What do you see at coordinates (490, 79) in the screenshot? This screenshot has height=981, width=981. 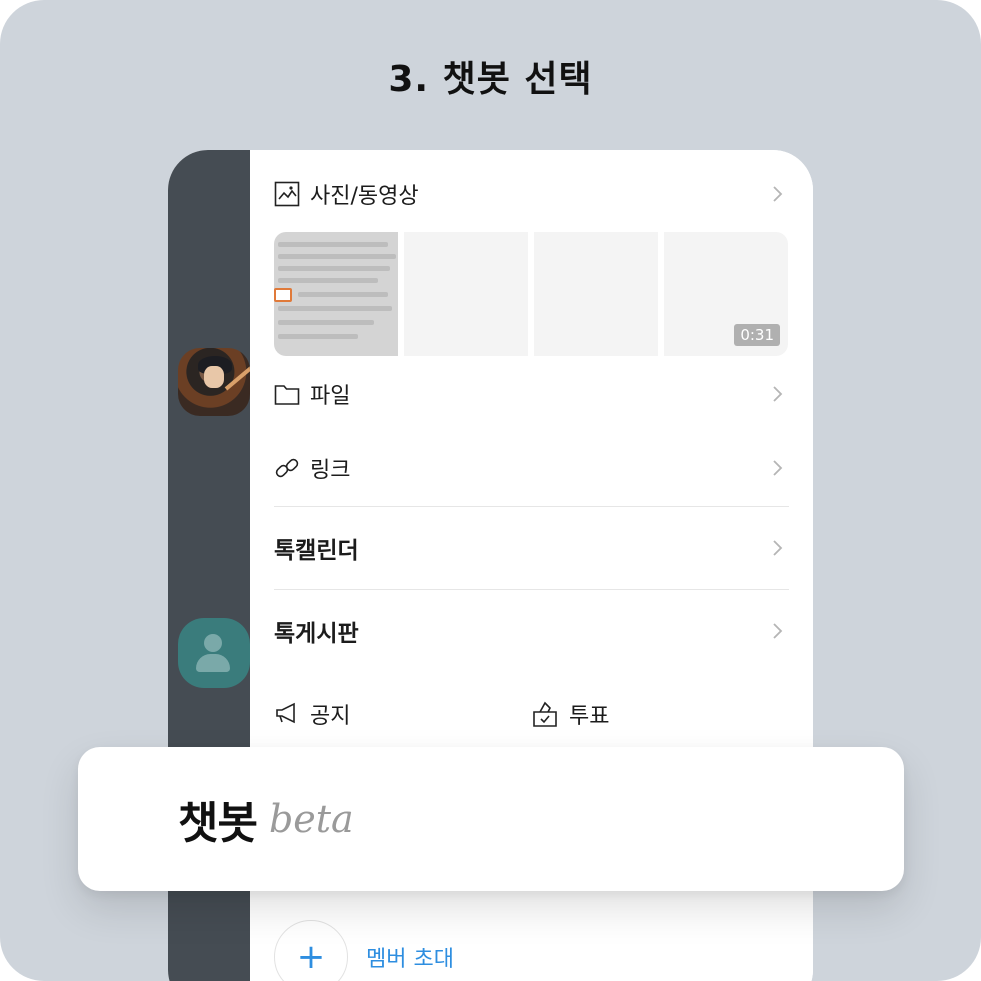 I see `page-title: 3. 챗봇 선택` at bounding box center [490, 79].